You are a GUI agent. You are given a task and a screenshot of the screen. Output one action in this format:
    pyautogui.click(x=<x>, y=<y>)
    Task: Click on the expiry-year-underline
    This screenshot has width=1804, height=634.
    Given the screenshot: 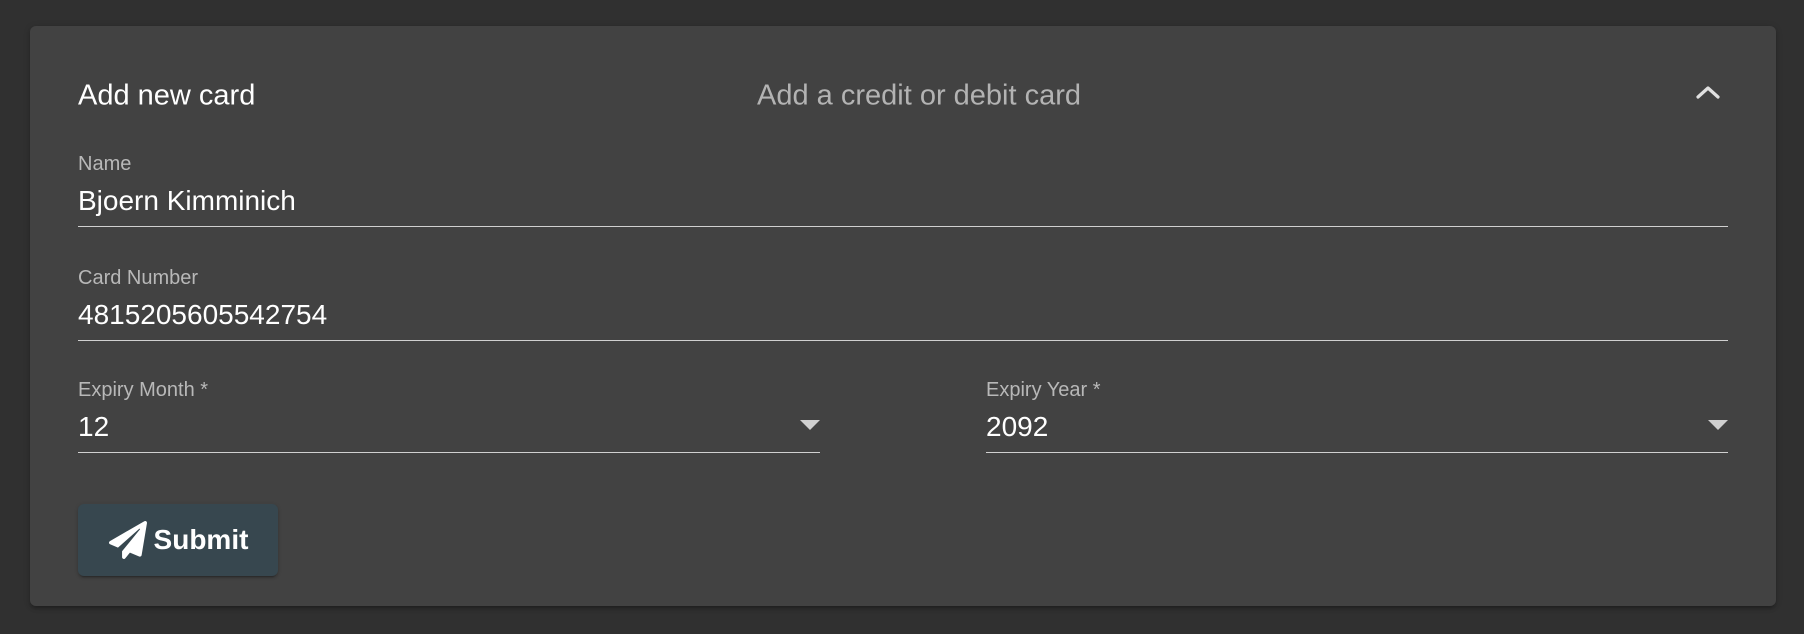 What is the action you would take?
    pyautogui.click(x=1357, y=452)
    